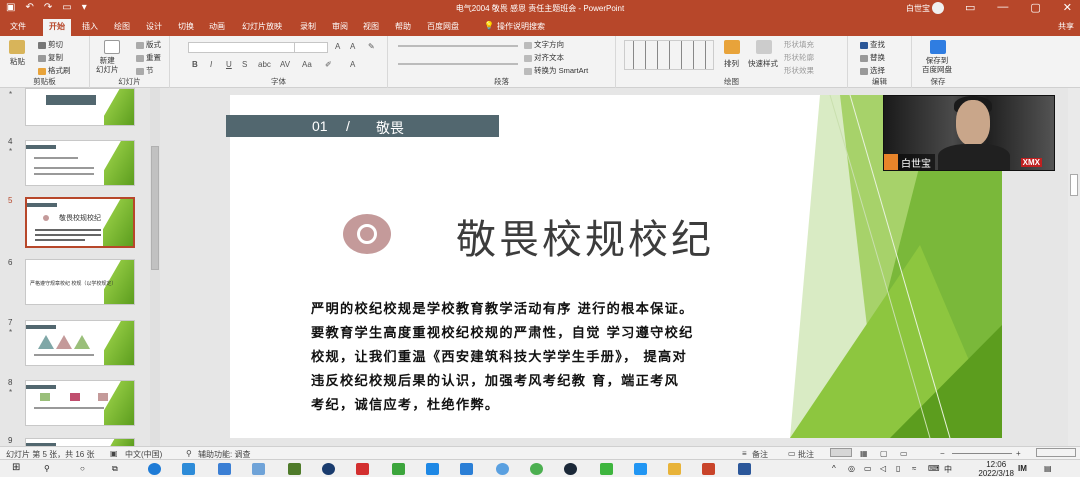 This screenshot has width=1080, height=477. What do you see at coordinates (18, 26) in the screenshot?
I see `tab-file: 文件` at bounding box center [18, 26].